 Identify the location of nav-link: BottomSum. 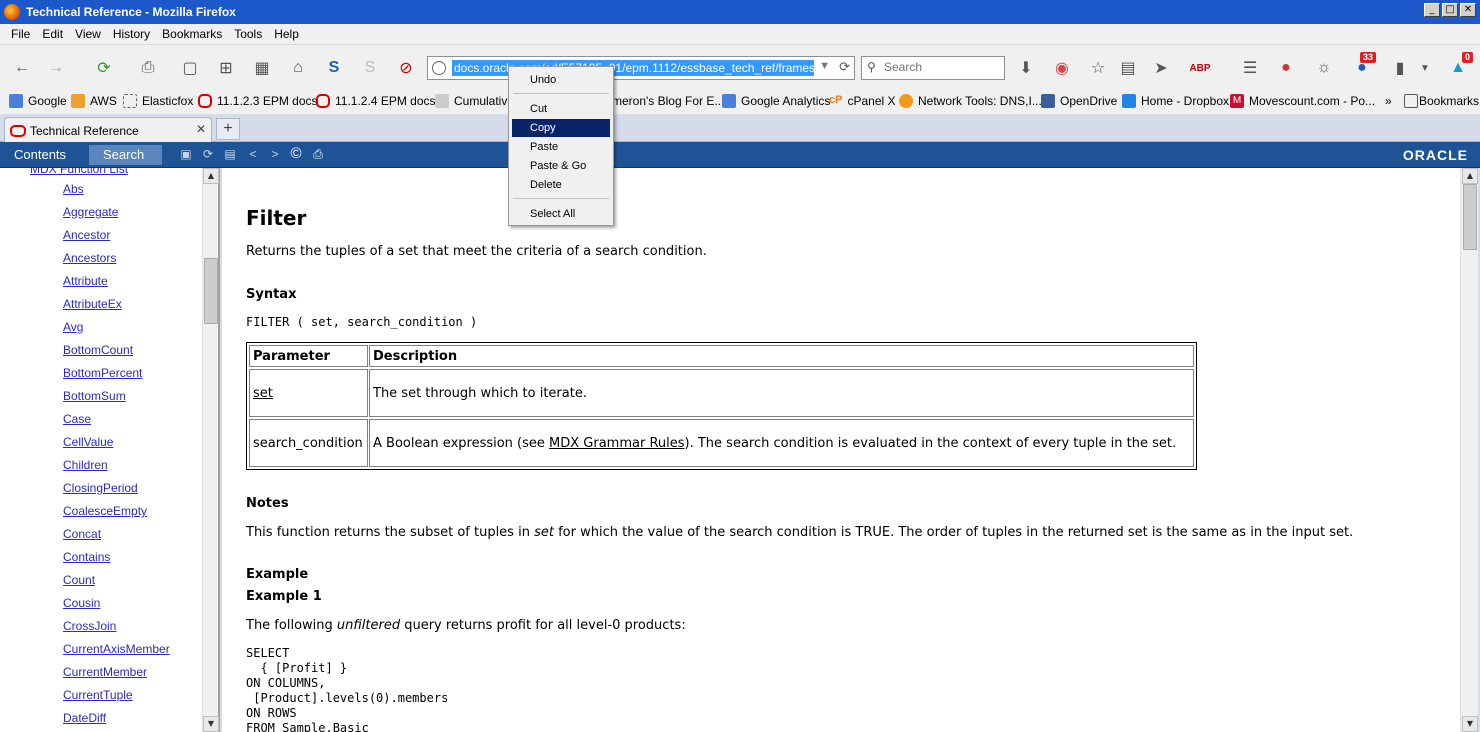
(94, 396).